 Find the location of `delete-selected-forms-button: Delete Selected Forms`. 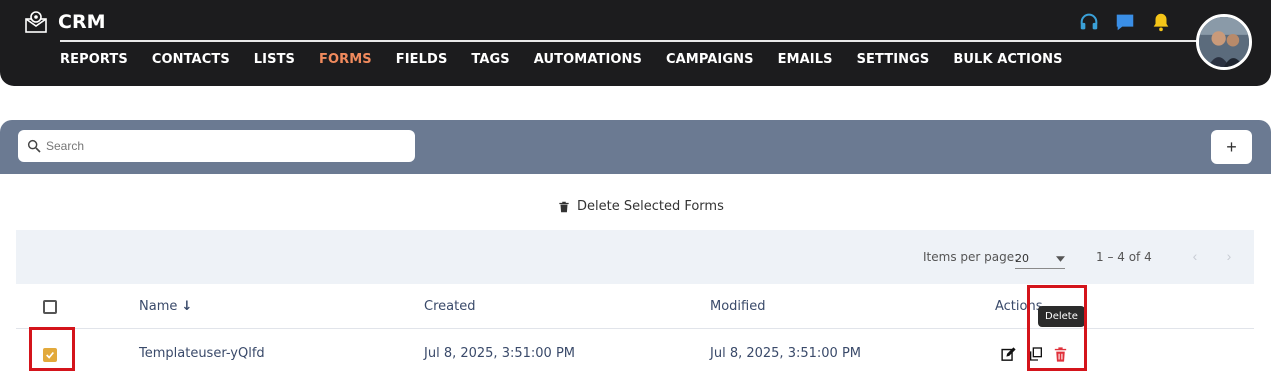

delete-selected-forms-button: Delete Selected Forms is located at coordinates (640, 206).